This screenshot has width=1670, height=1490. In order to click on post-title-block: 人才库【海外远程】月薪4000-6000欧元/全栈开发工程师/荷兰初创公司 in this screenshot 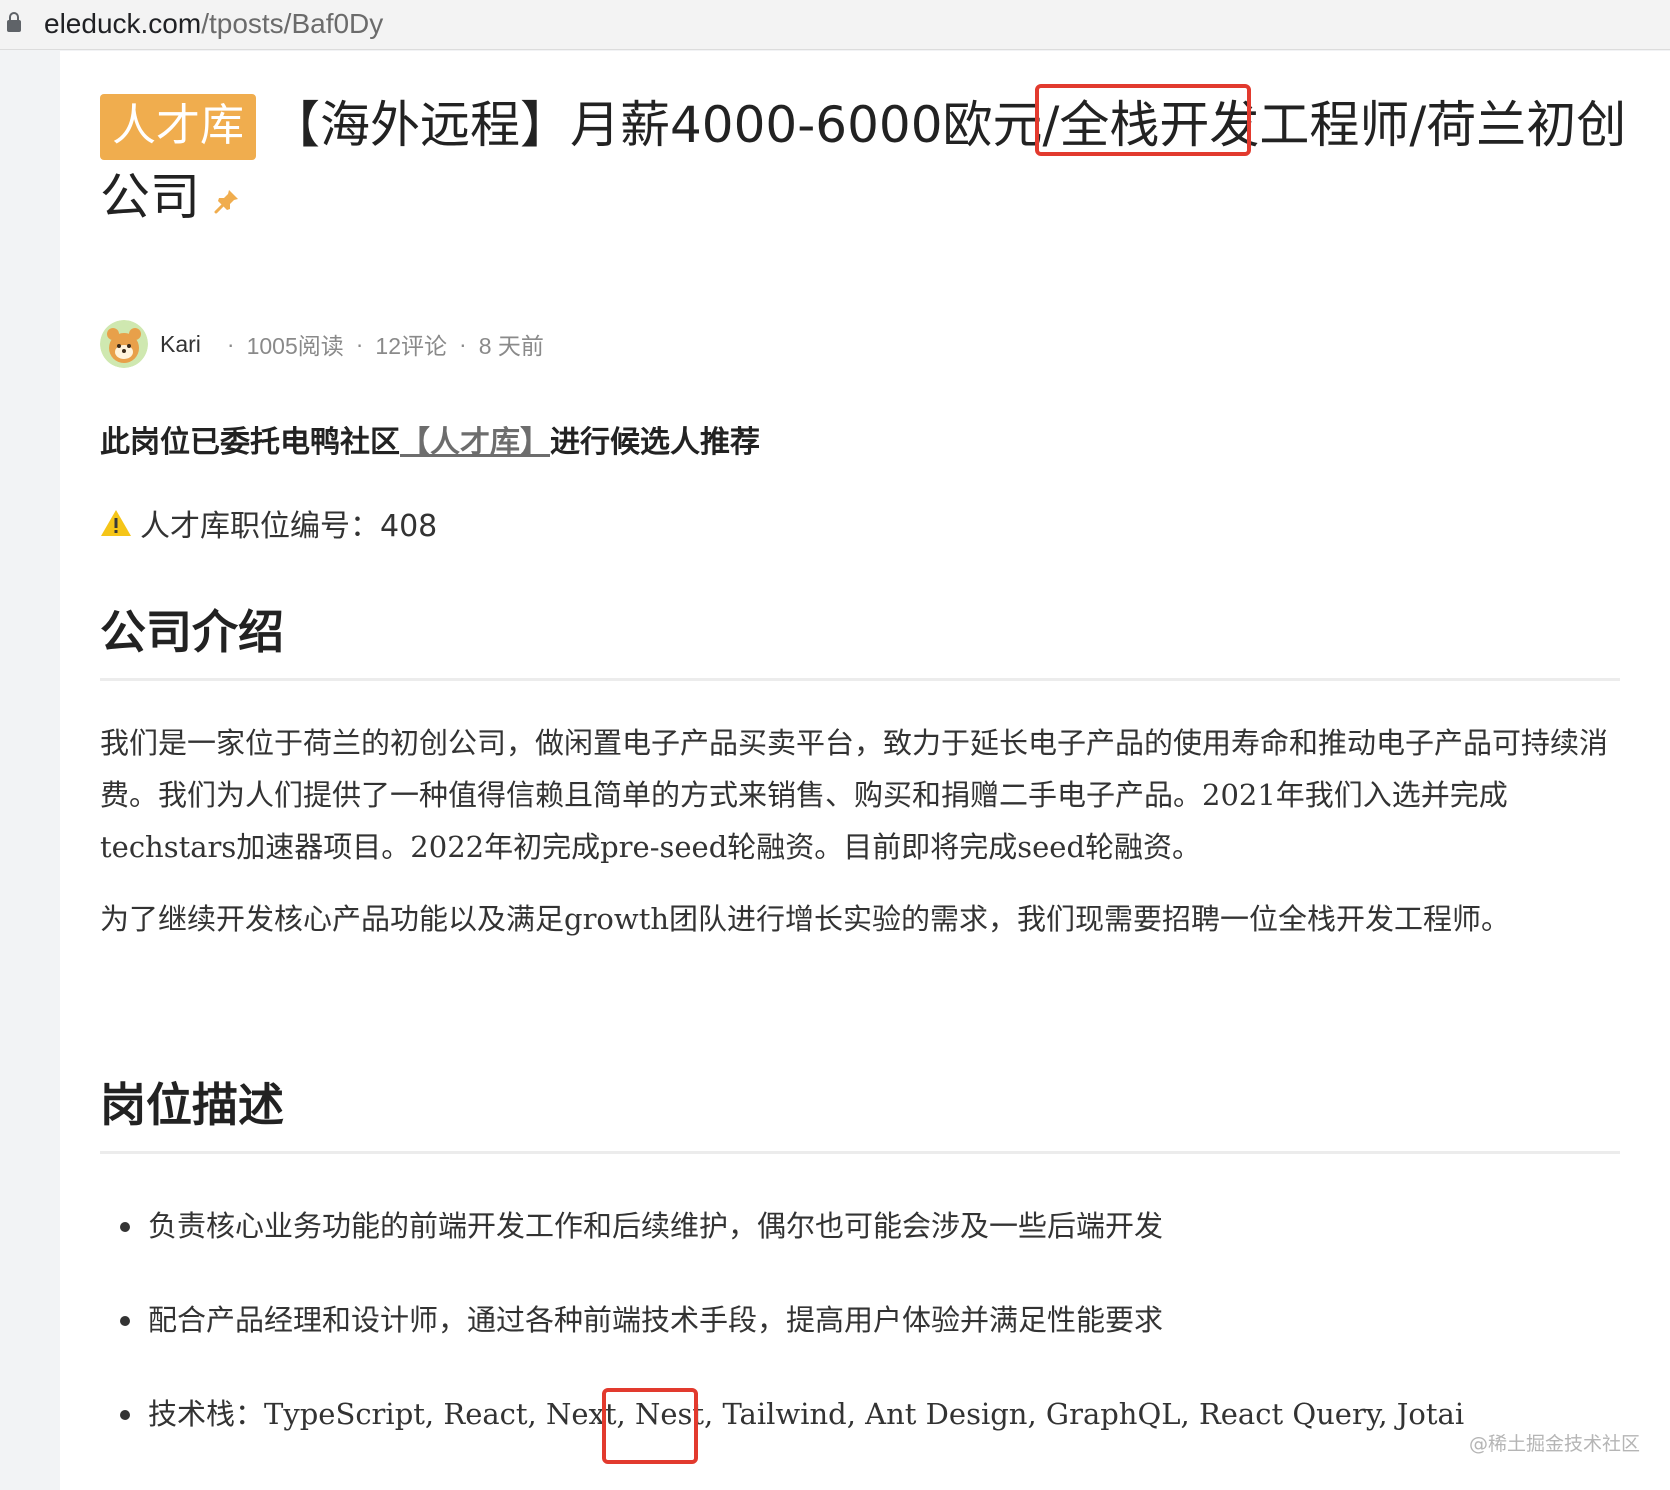, I will do `click(880, 161)`.